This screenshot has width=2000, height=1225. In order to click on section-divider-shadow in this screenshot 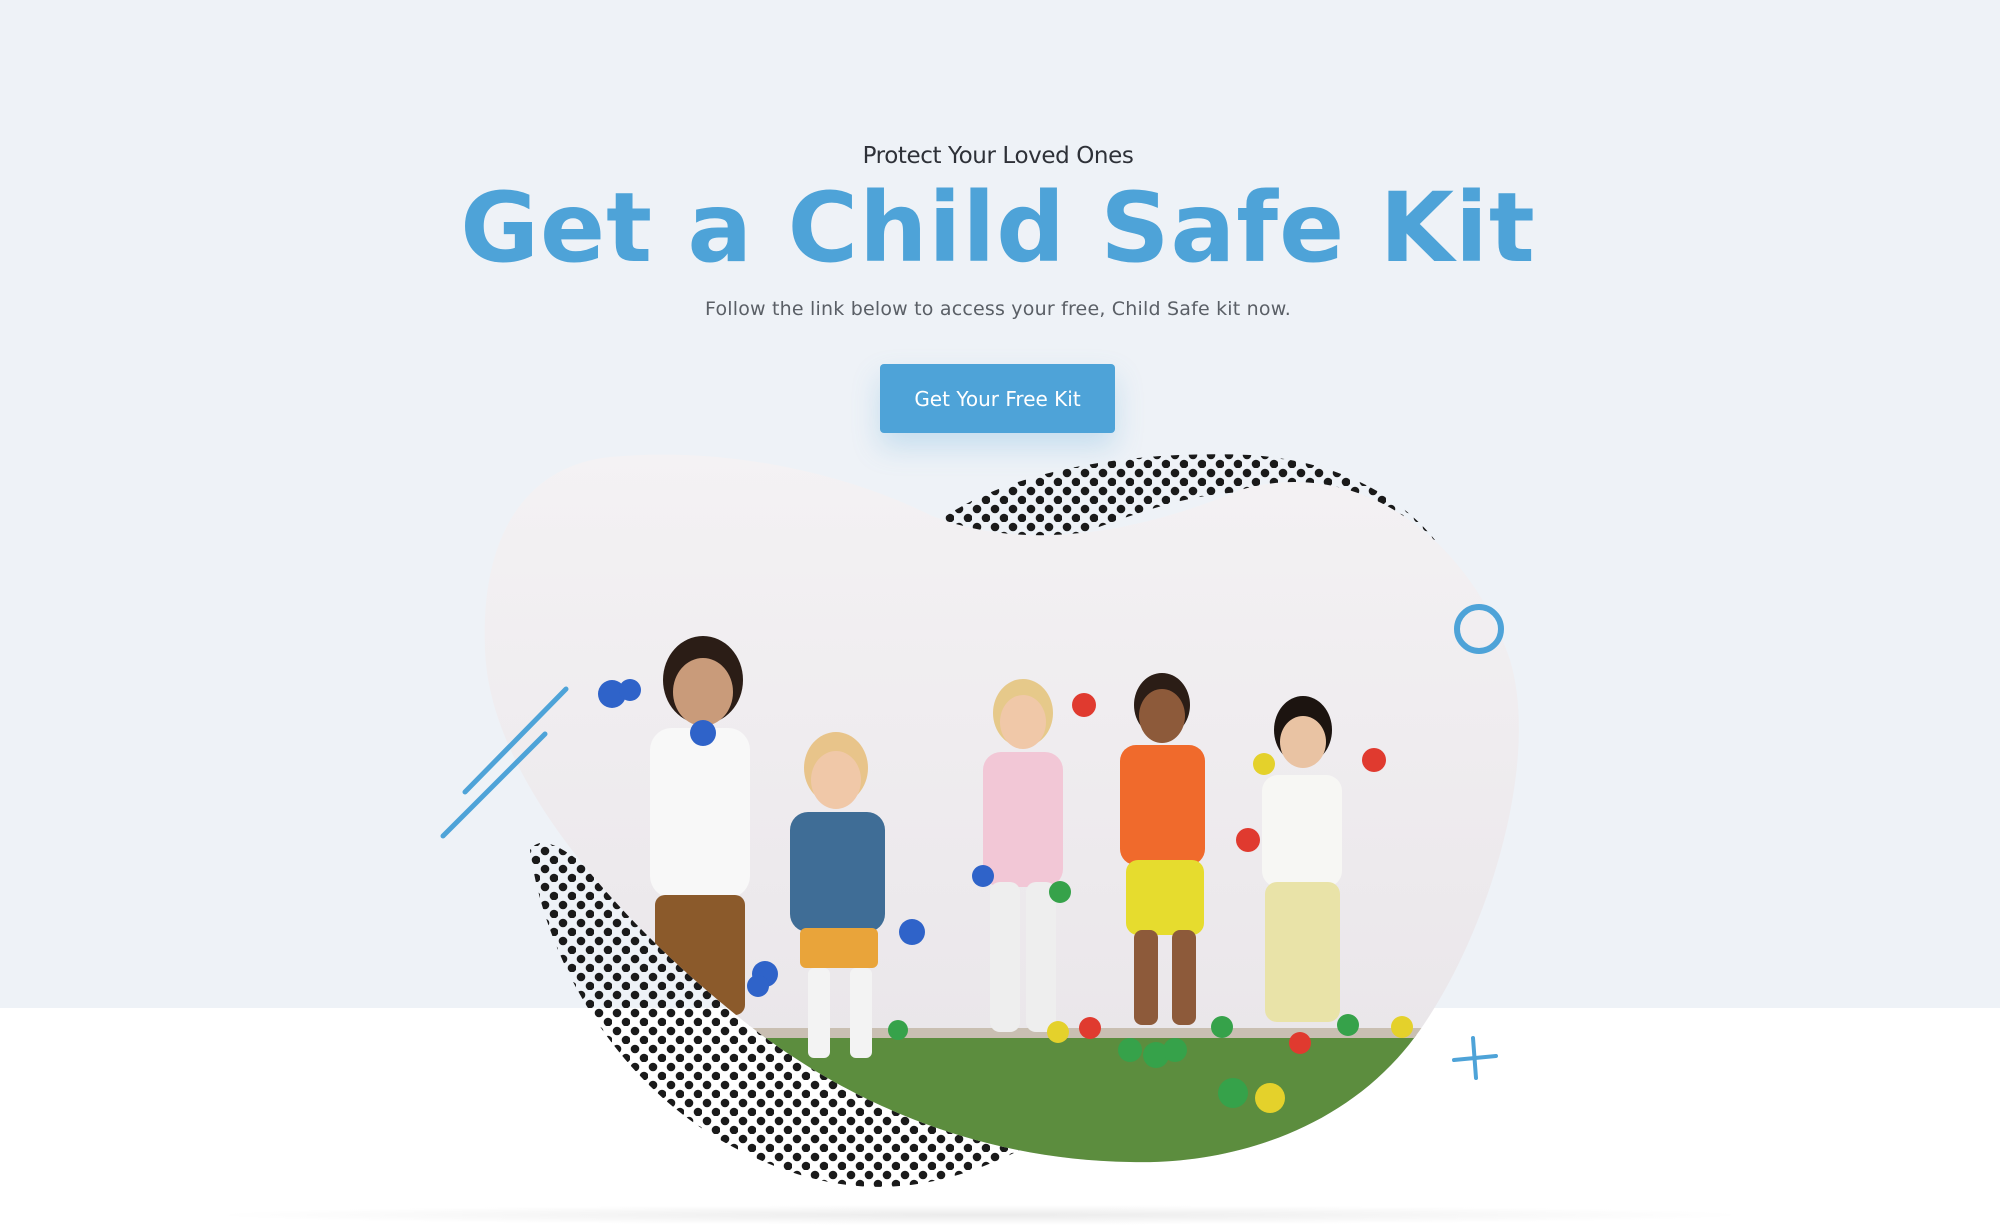, I will do `click(980, 1215)`.